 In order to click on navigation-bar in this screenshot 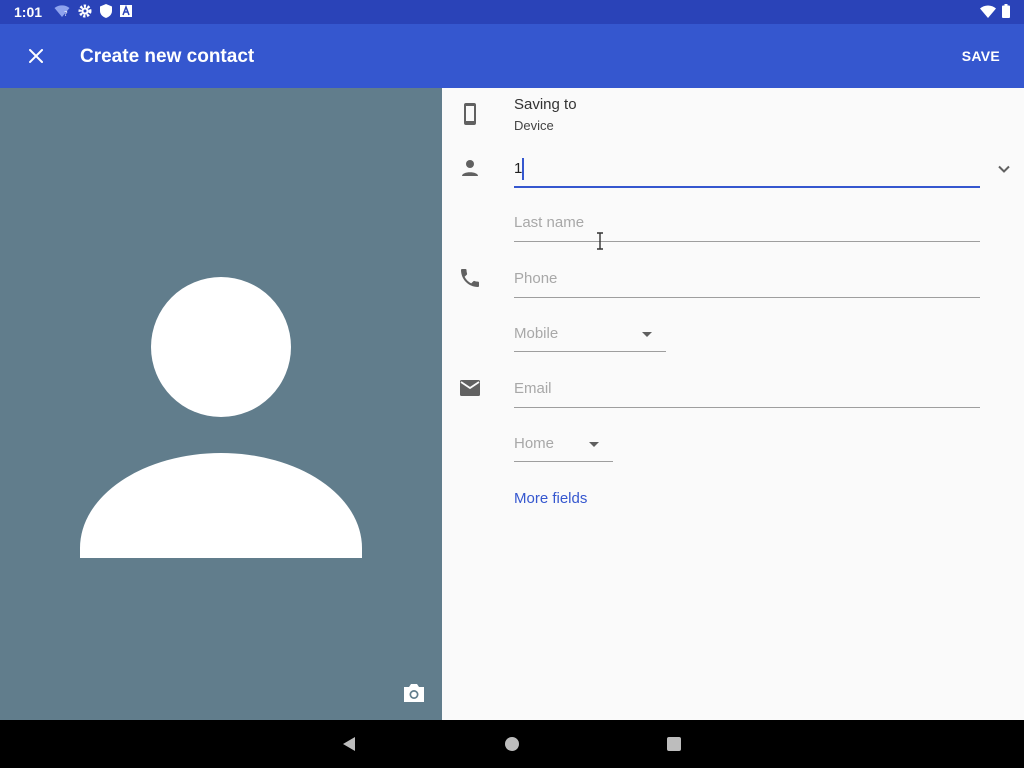, I will do `click(512, 744)`.